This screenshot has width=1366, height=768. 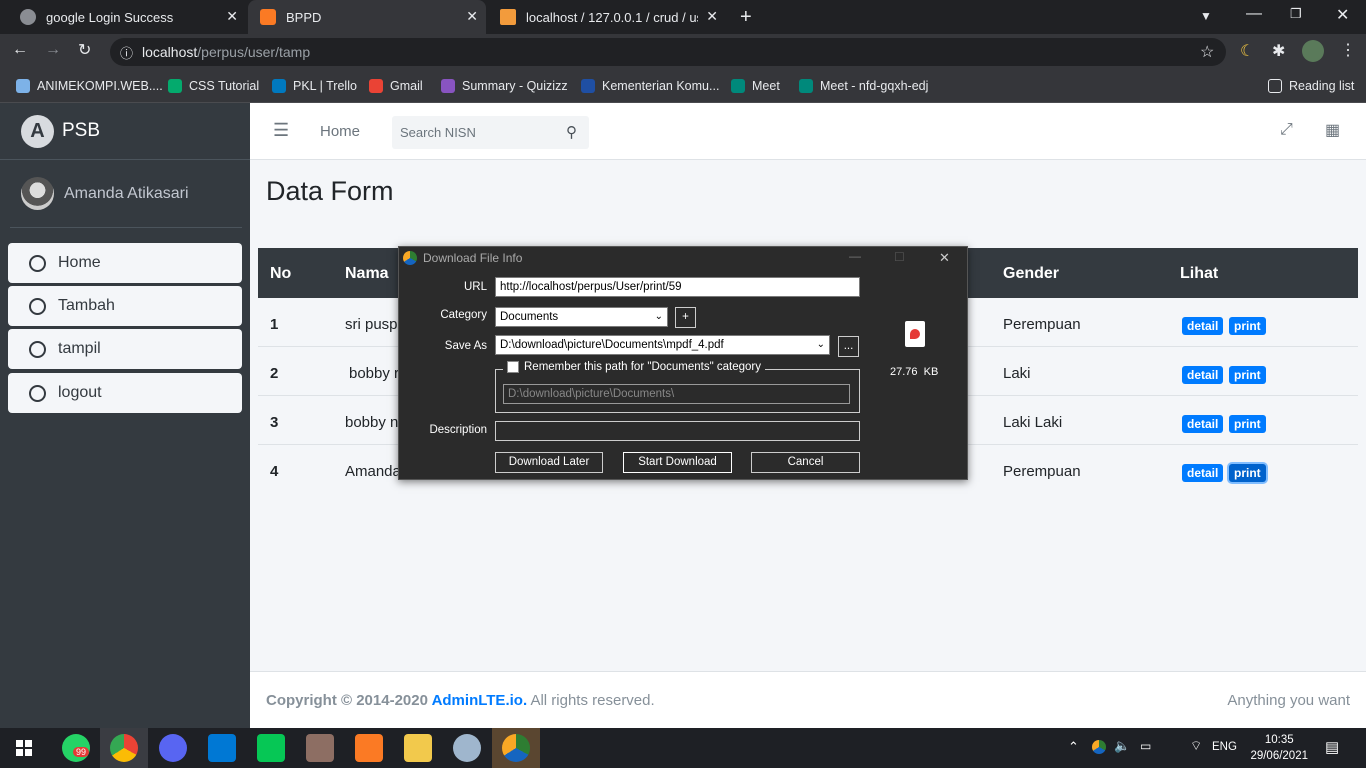 What do you see at coordinates (1199, 273) in the screenshot?
I see `column-header: Lihat` at bounding box center [1199, 273].